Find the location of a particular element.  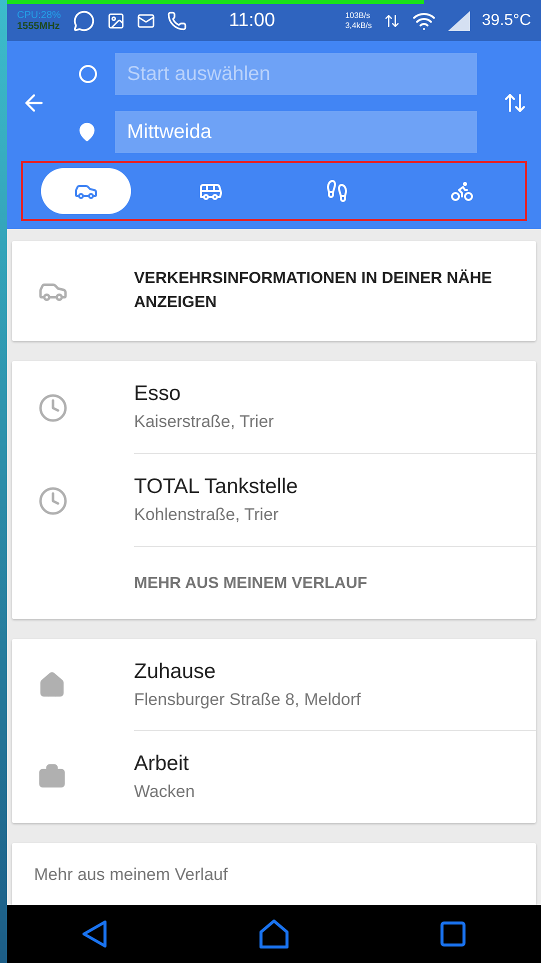

data-transfer-icon is located at coordinates (392, 20).